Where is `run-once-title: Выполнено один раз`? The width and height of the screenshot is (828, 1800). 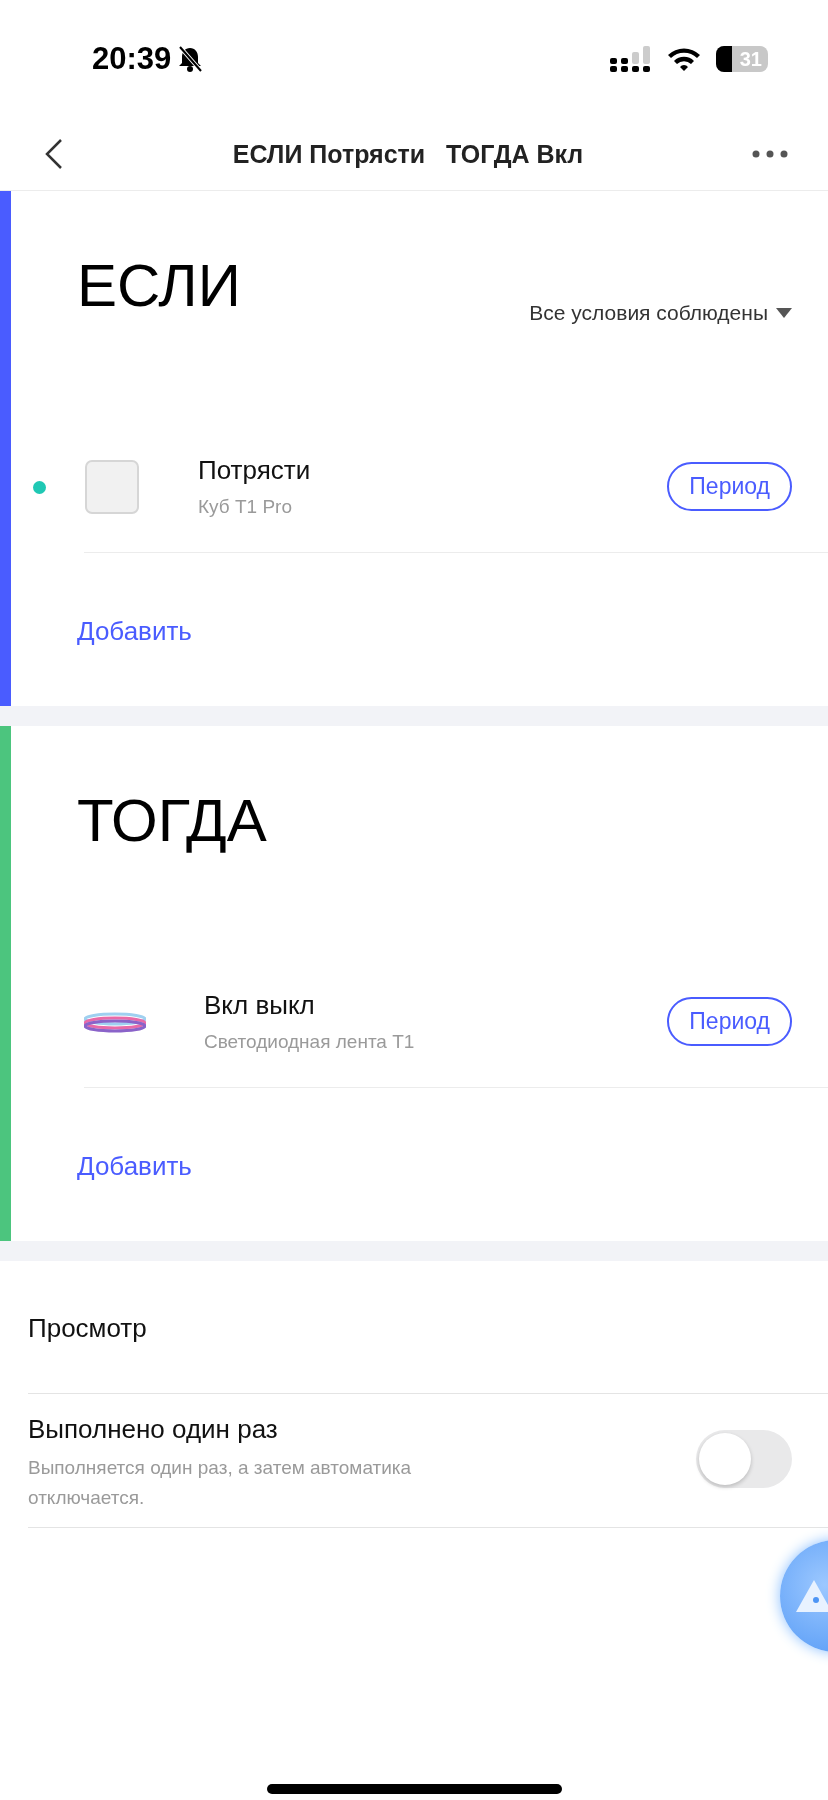 run-once-title: Выполнено один раз is located at coordinates (153, 1429).